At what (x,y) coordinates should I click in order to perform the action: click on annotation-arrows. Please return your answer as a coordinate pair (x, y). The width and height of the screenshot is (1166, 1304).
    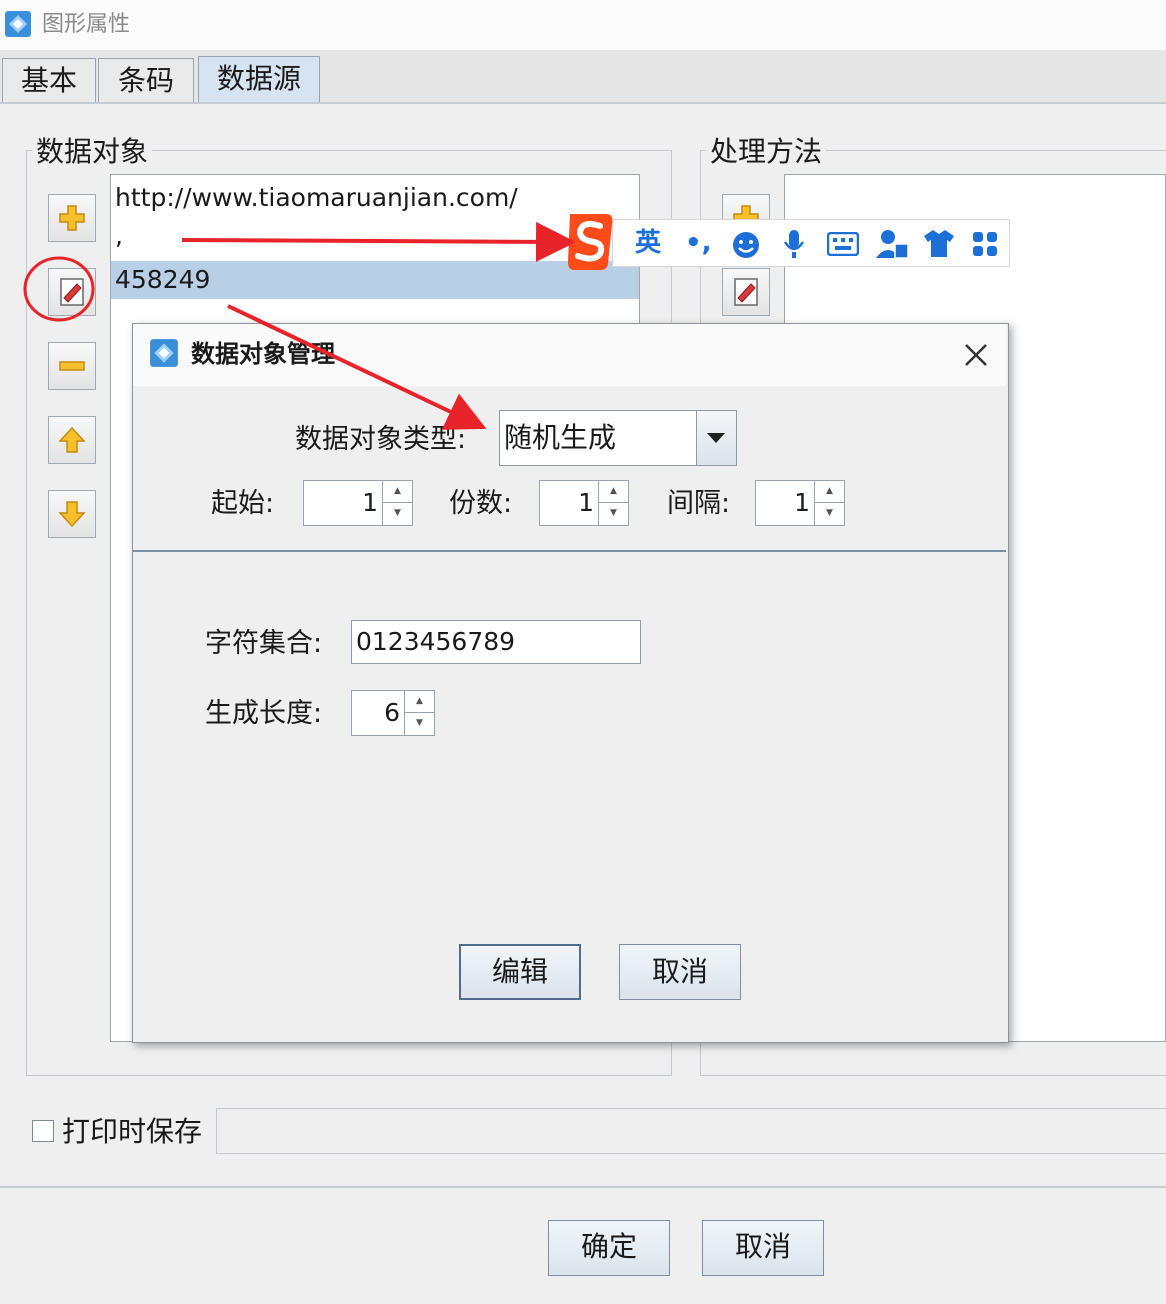
    Looking at the image, I should click on (378, 325).